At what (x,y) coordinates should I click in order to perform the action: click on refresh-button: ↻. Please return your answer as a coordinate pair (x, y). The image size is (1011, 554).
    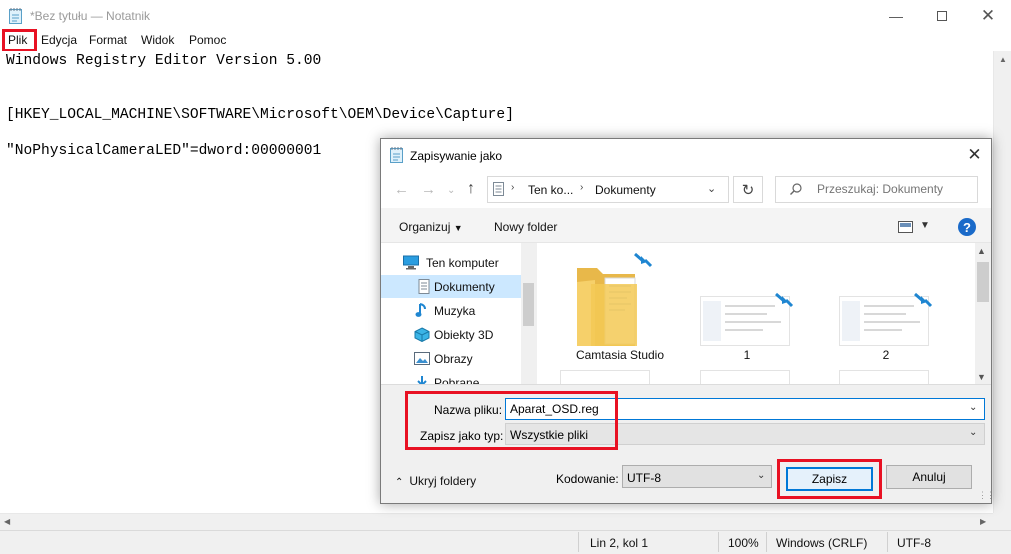
    Looking at the image, I should click on (748, 189).